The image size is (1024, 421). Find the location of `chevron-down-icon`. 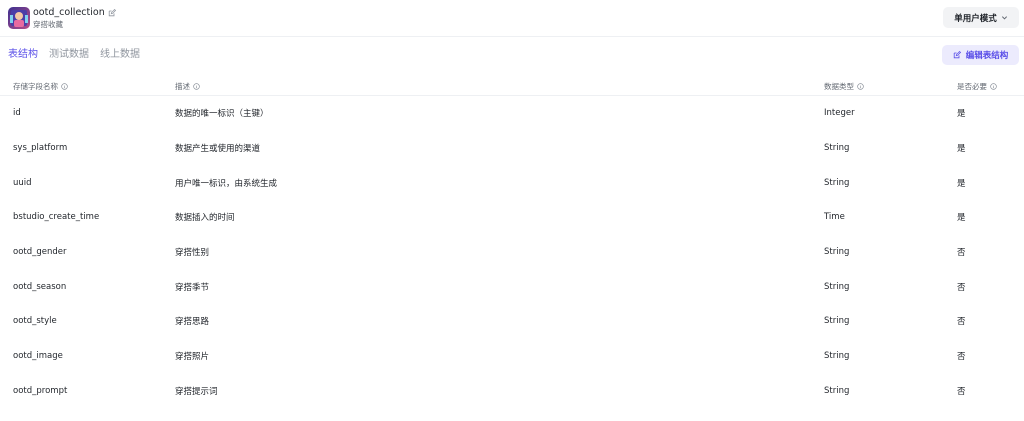

chevron-down-icon is located at coordinates (1004, 17).